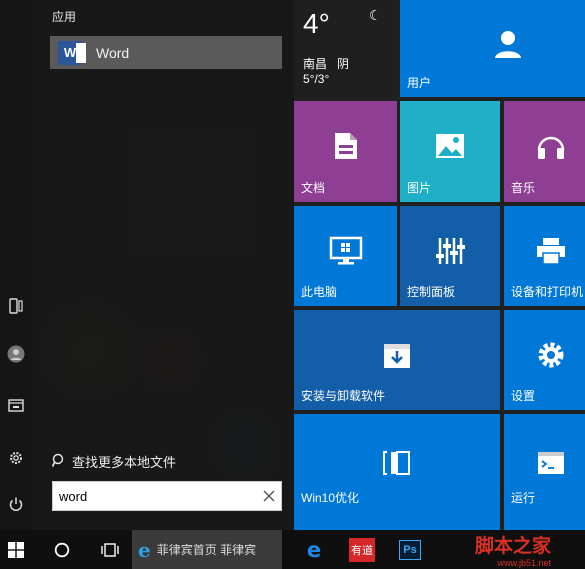  What do you see at coordinates (419, 188) in the screenshot?
I see `tile-pictures-label: 图片` at bounding box center [419, 188].